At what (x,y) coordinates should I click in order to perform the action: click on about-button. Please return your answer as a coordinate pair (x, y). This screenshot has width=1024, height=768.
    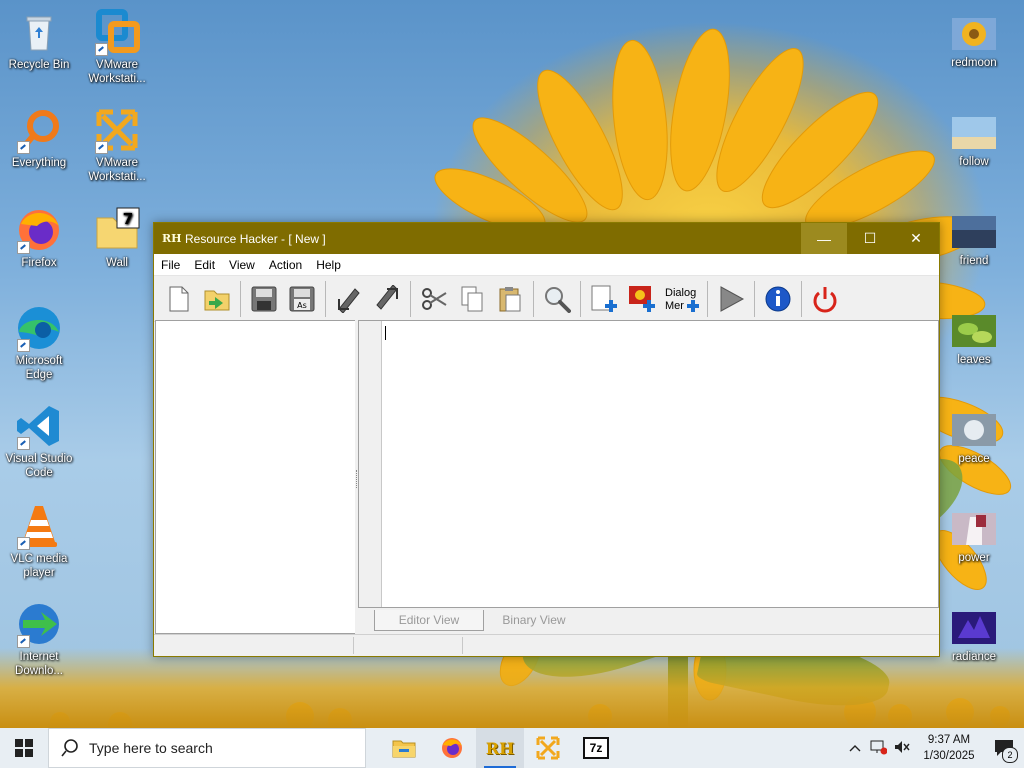
    Looking at the image, I should click on (778, 299).